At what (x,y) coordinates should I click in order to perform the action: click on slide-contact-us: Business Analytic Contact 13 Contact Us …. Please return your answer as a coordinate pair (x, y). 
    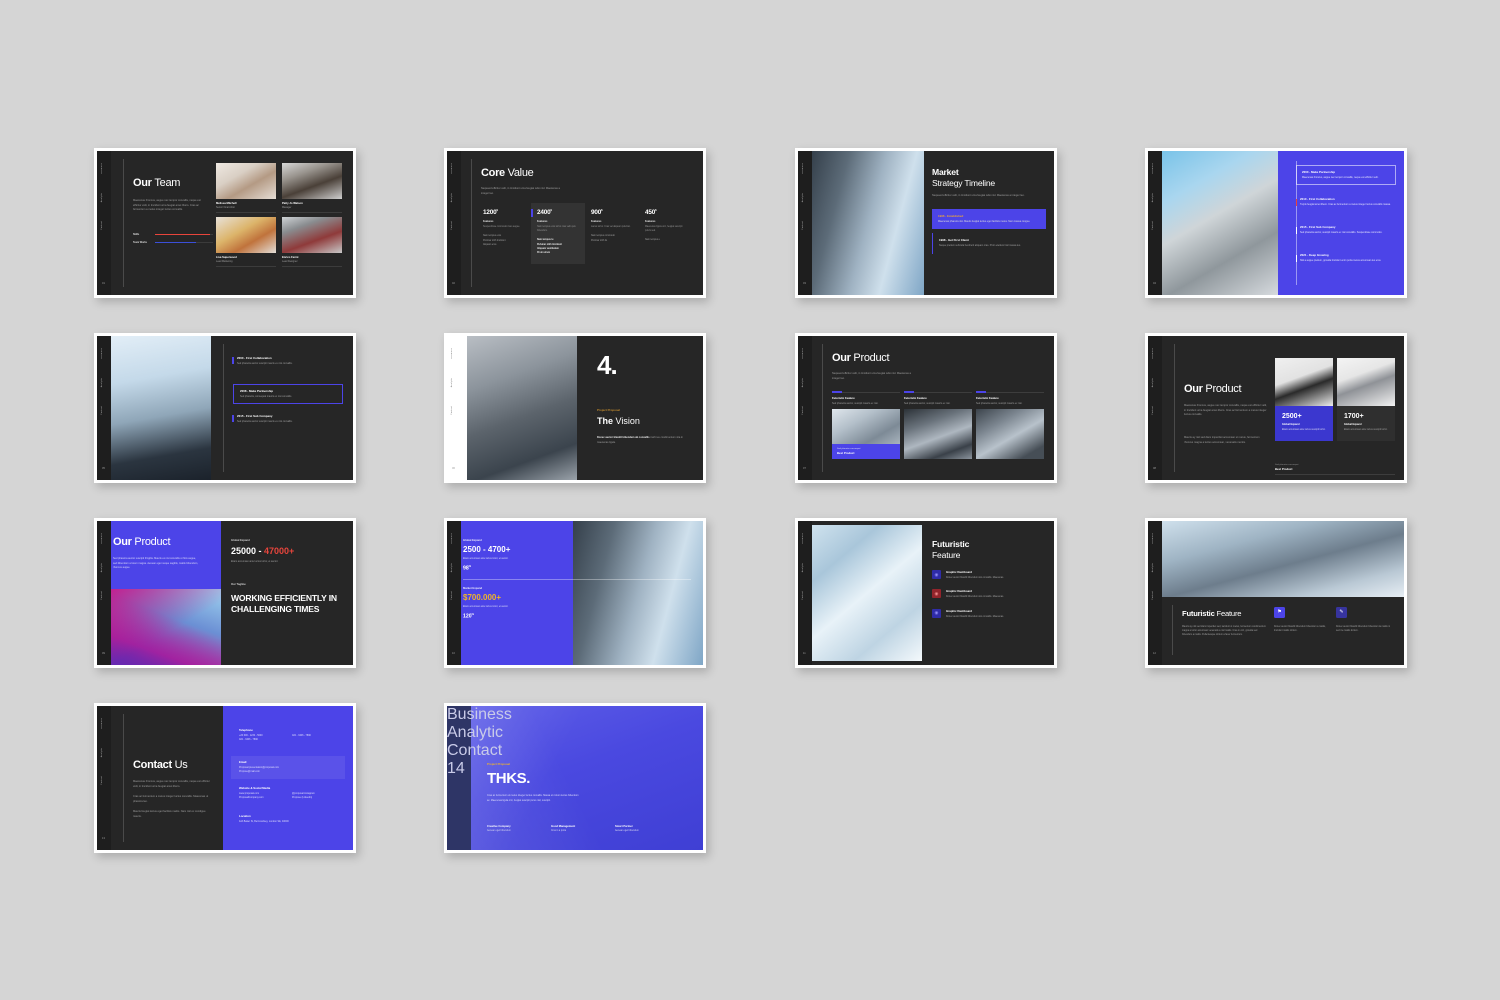
    Looking at the image, I should click on (225, 778).